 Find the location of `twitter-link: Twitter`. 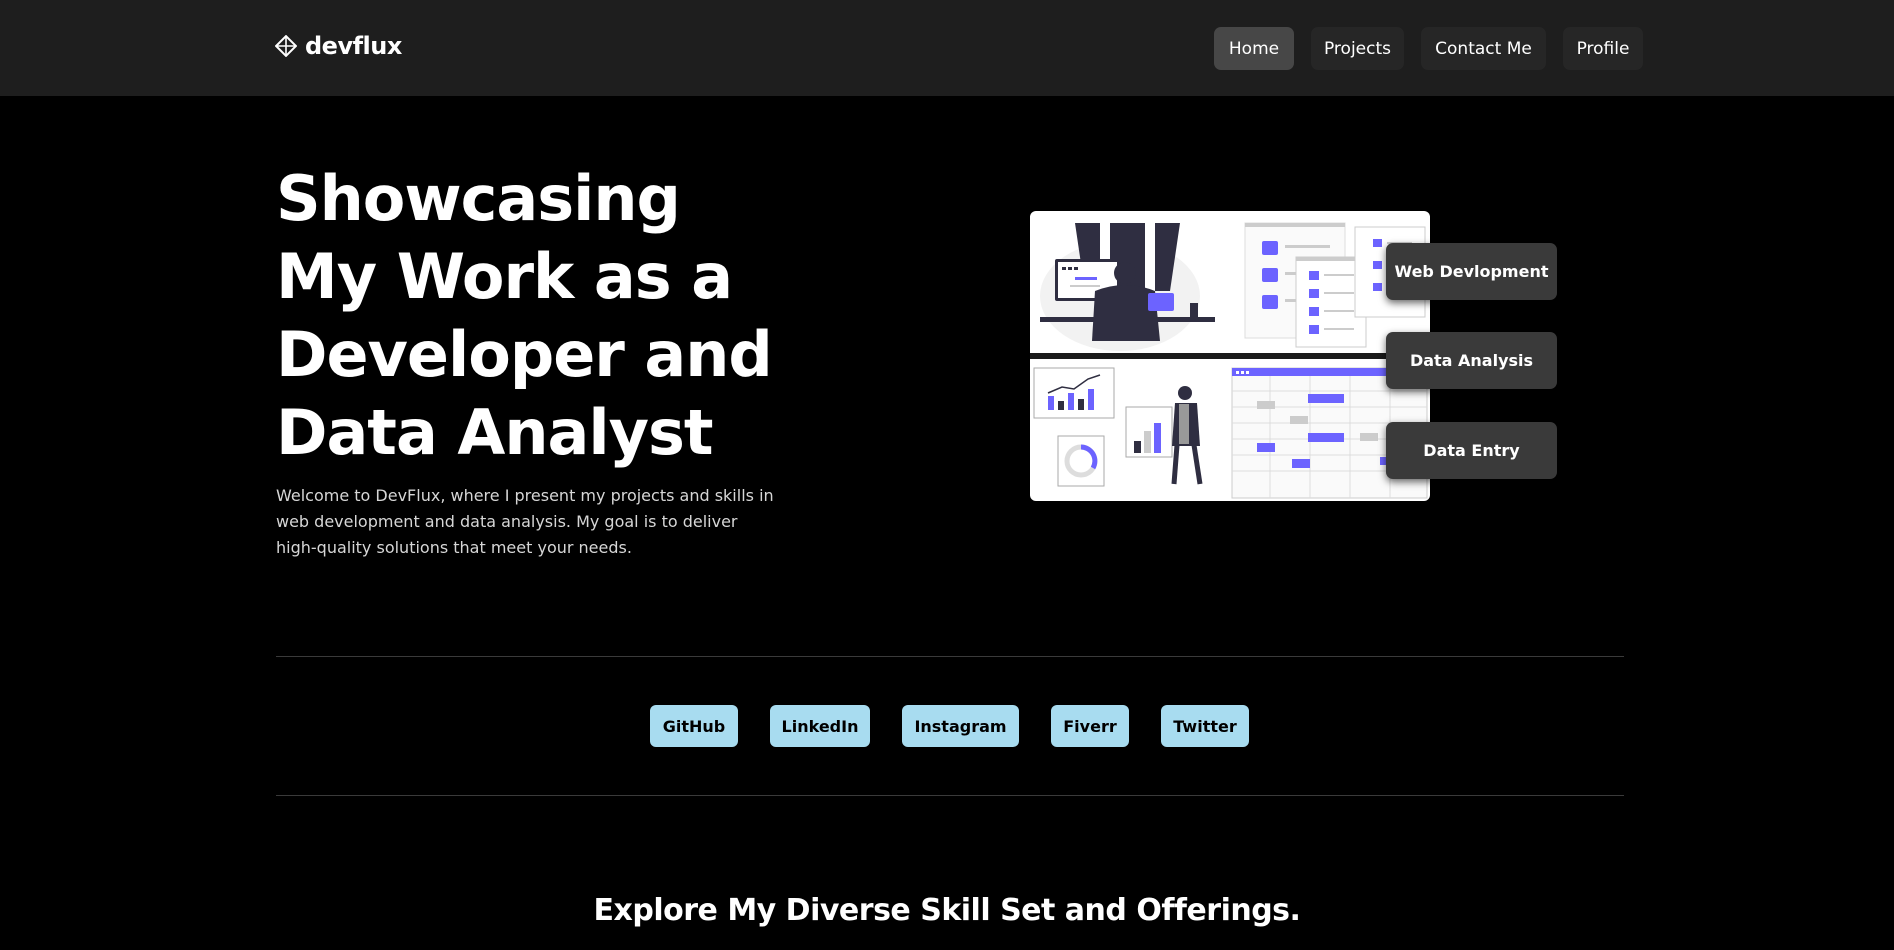

twitter-link: Twitter is located at coordinates (1205, 726).